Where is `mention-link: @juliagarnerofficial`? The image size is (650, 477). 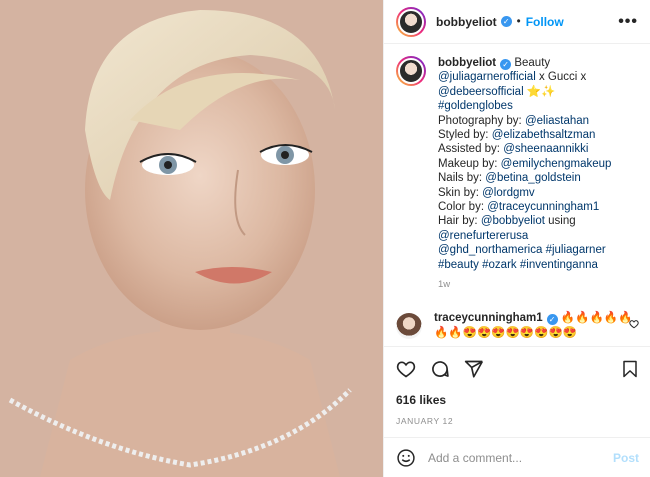 mention-link: @juliagarnerofficial is located at coordinates (487, 77).